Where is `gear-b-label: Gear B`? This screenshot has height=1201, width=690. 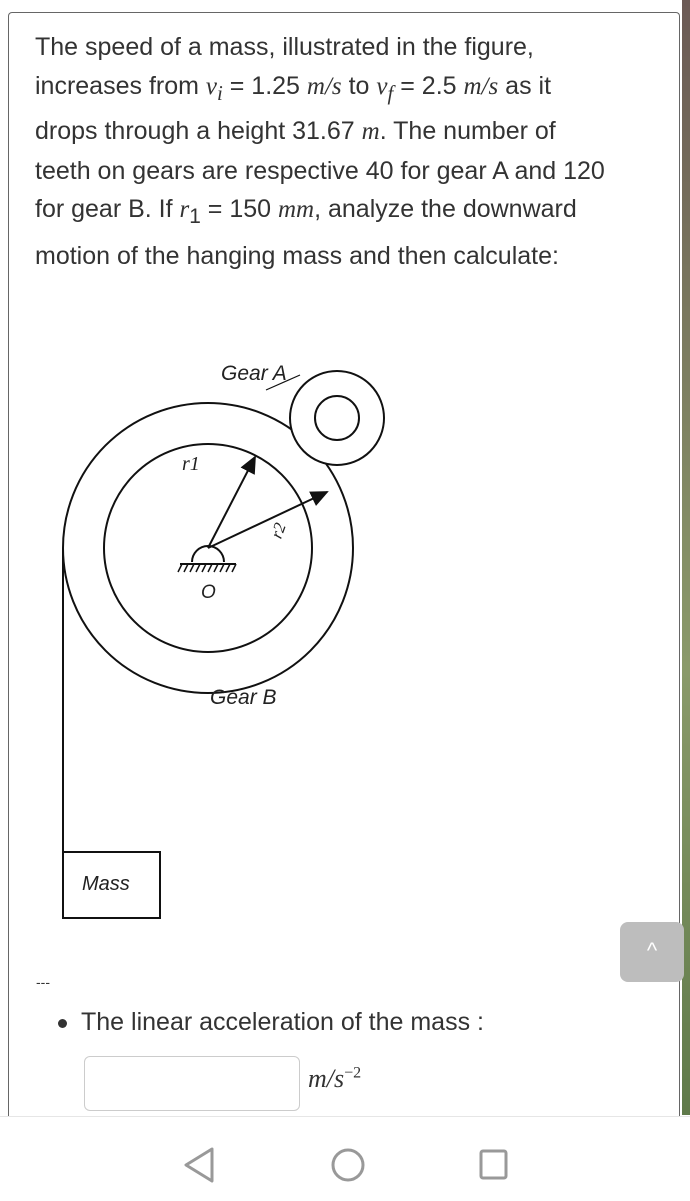
gear-b-label: Gear B is located at coordinates (243, 697).